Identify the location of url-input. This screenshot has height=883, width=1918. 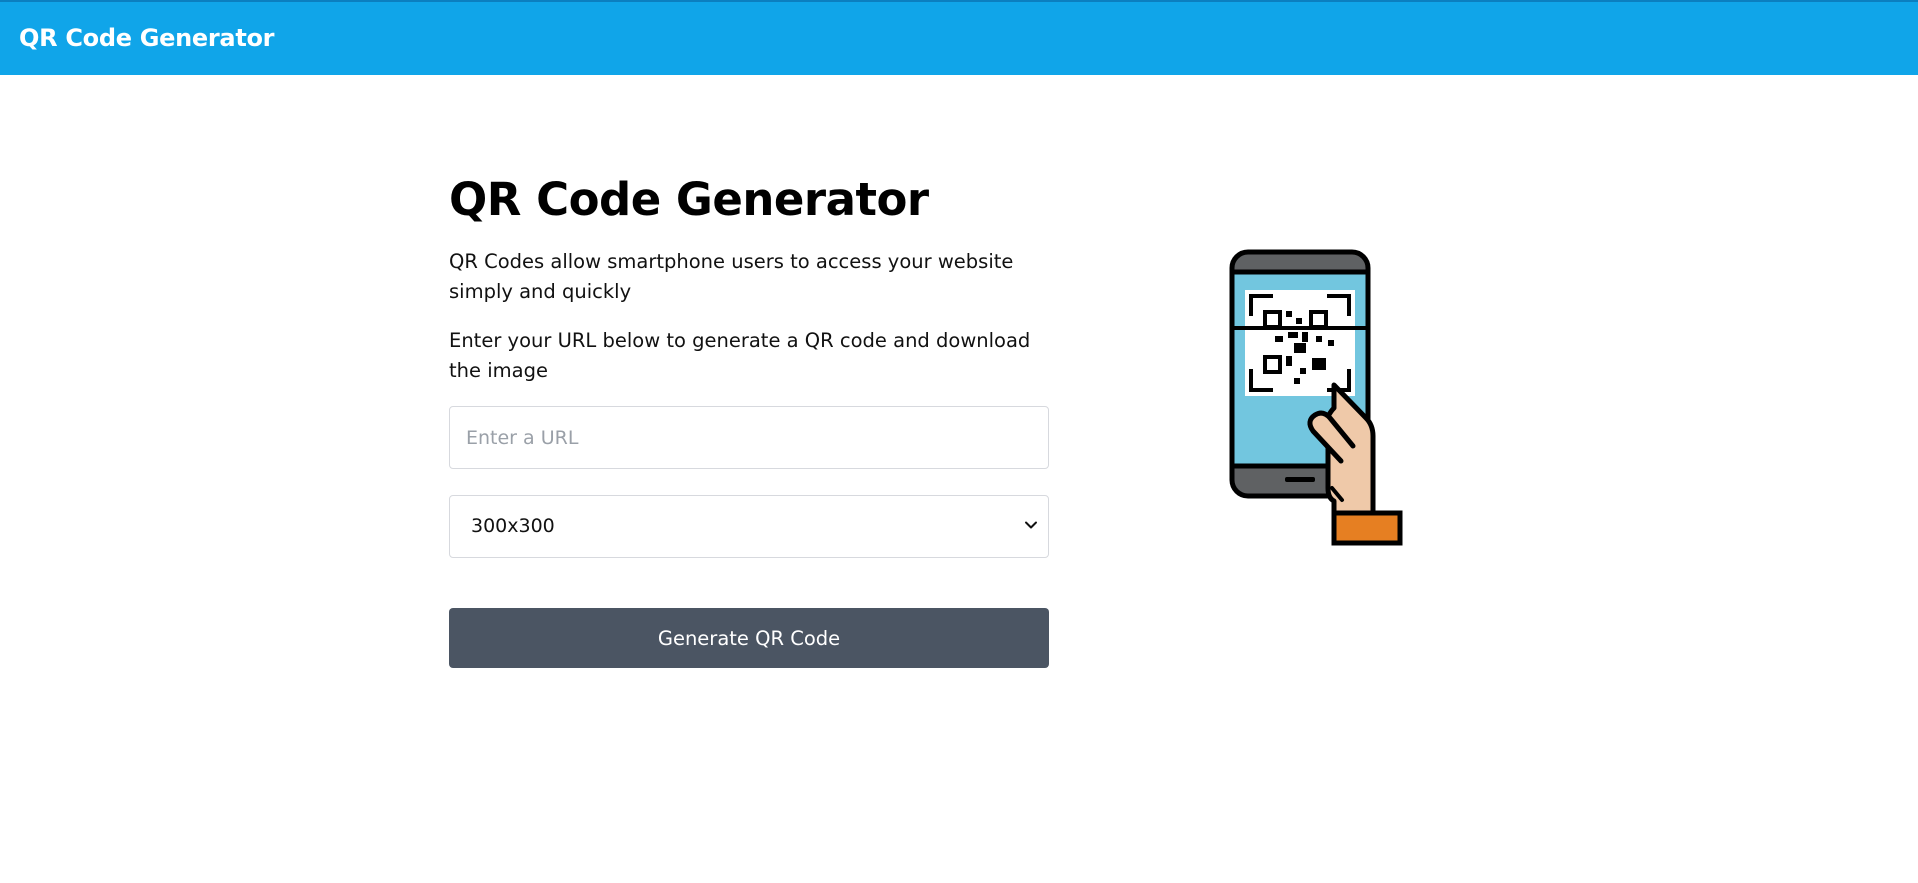
(749, 437).